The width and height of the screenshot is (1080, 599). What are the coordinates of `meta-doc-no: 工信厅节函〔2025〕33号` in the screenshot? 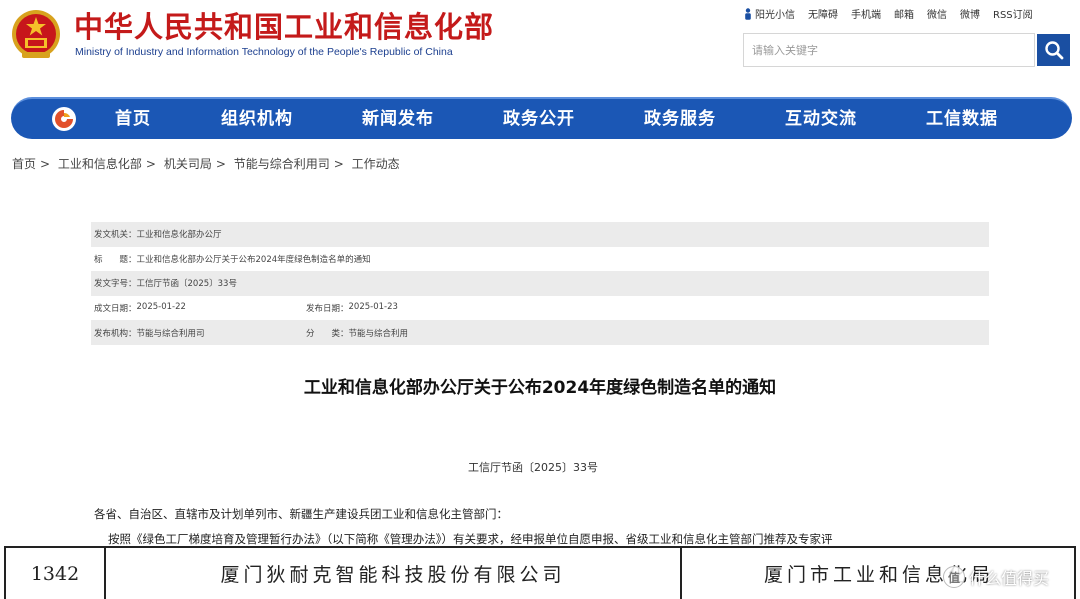 It's located at (186, 284).